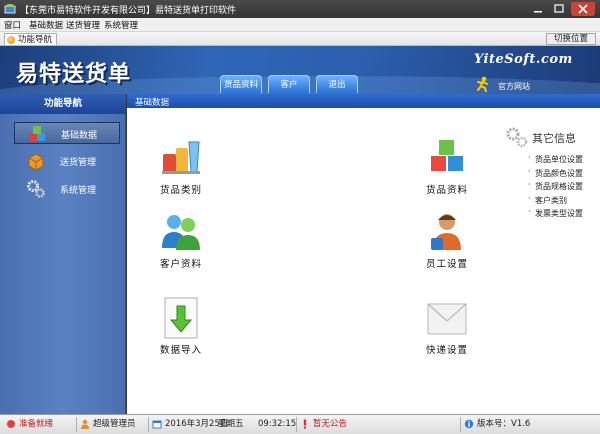  What do you see at coordinates (181, 318) in the screenshot?
I see `data-import-icon` at bounding box center [181, 318].